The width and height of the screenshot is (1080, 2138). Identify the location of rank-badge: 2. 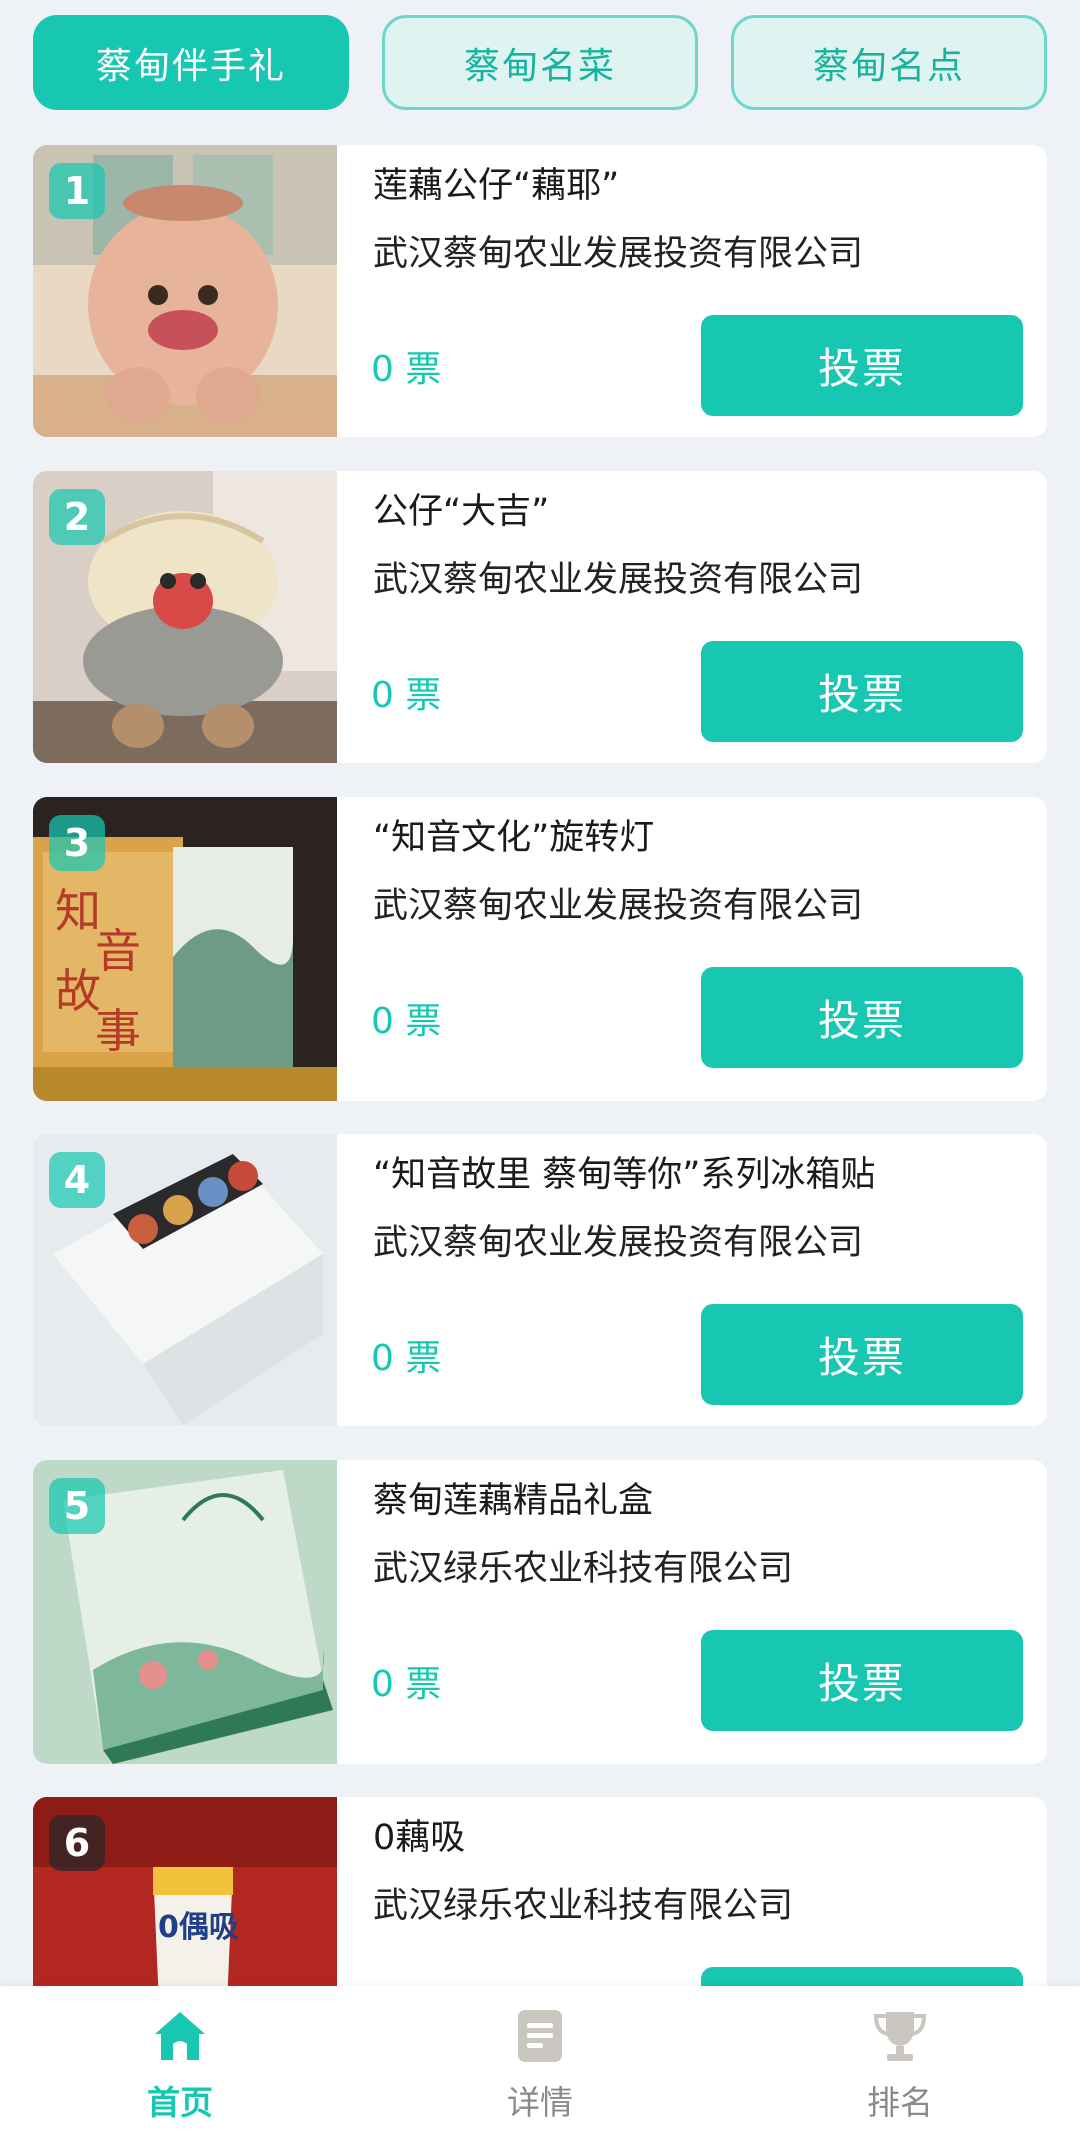
(77, 517).